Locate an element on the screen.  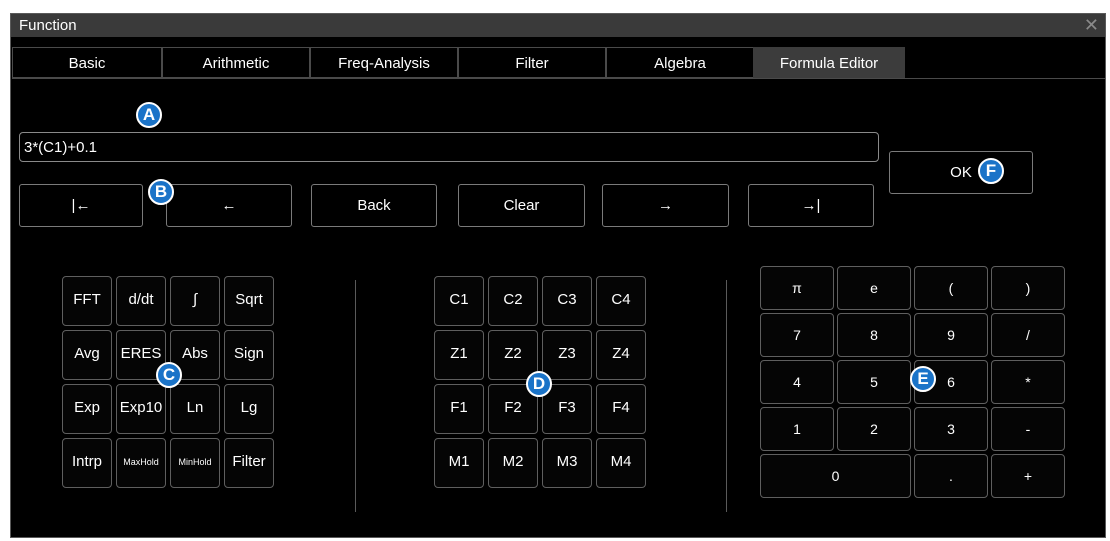
keypad-key-8: 8 is located at coordinates (874, 335).